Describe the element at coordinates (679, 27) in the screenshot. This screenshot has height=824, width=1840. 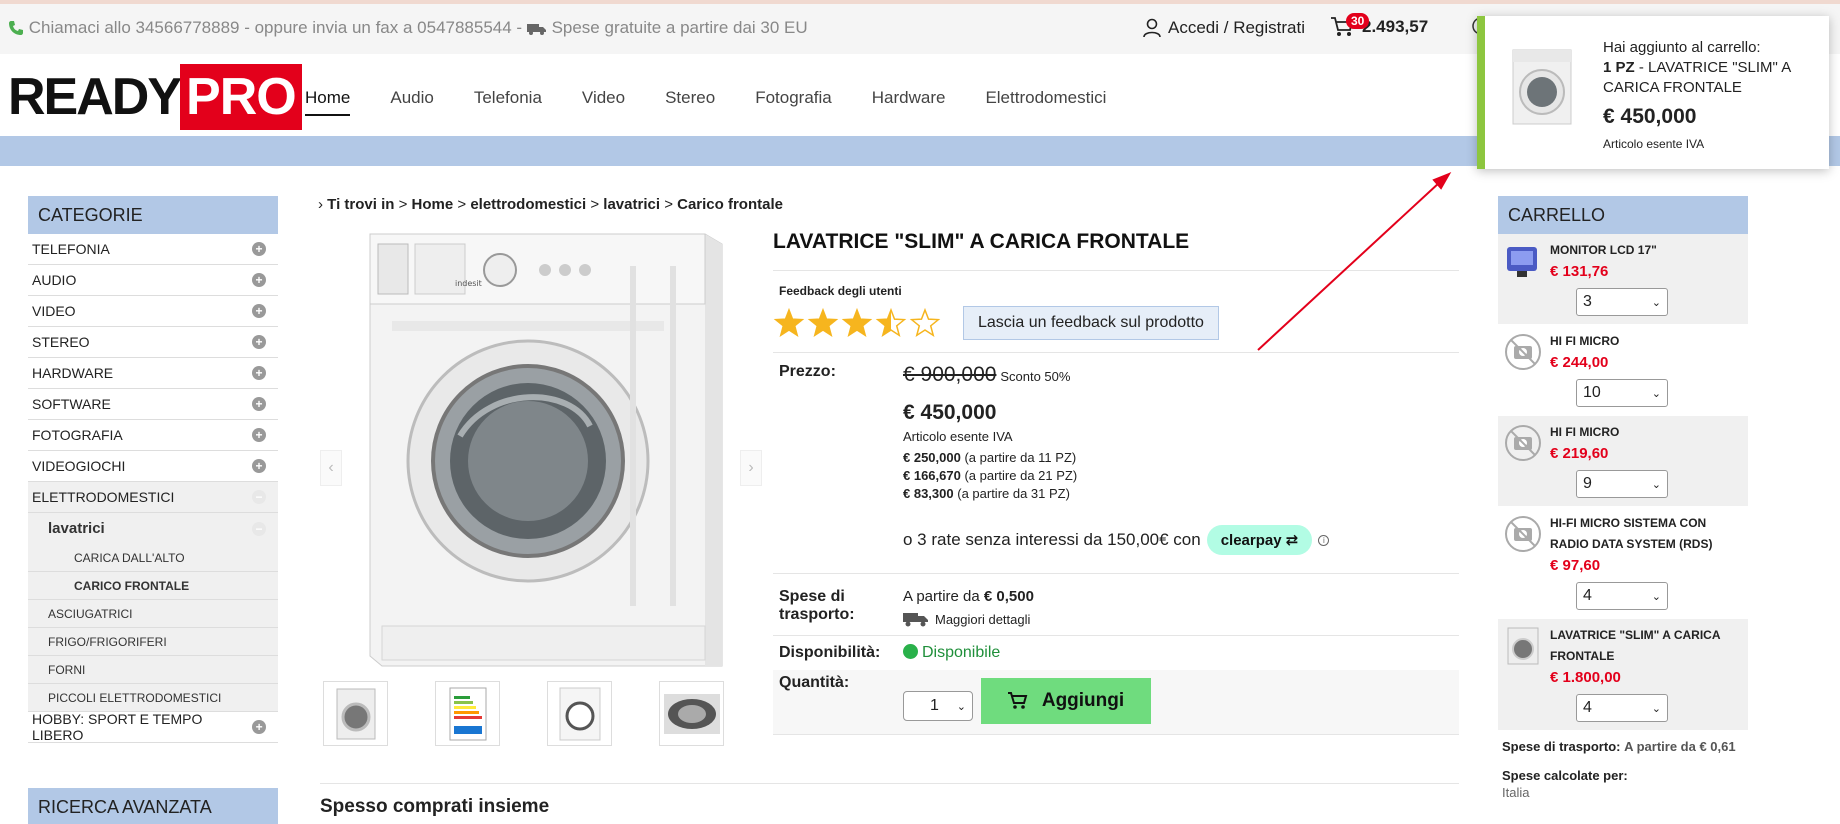
I see `free-shipping-text: Spese gratuite a partire dai 30 EU` at that location.